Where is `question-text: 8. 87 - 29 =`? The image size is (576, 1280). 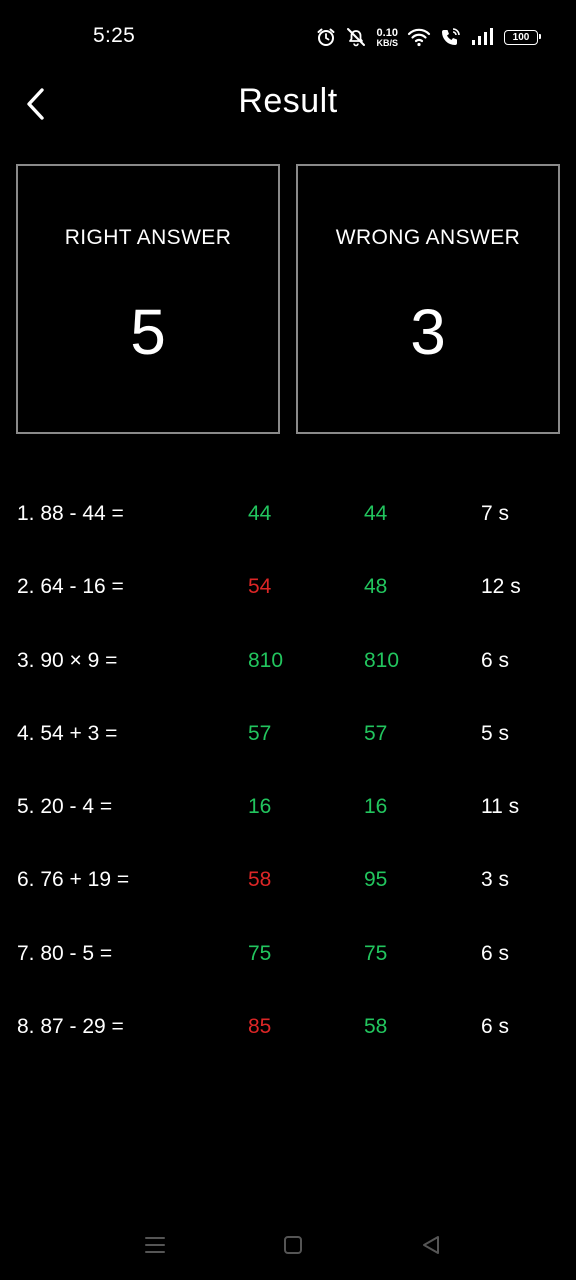
question-text: 8. 87 - 29 = is located at coordinates (70, 1027).